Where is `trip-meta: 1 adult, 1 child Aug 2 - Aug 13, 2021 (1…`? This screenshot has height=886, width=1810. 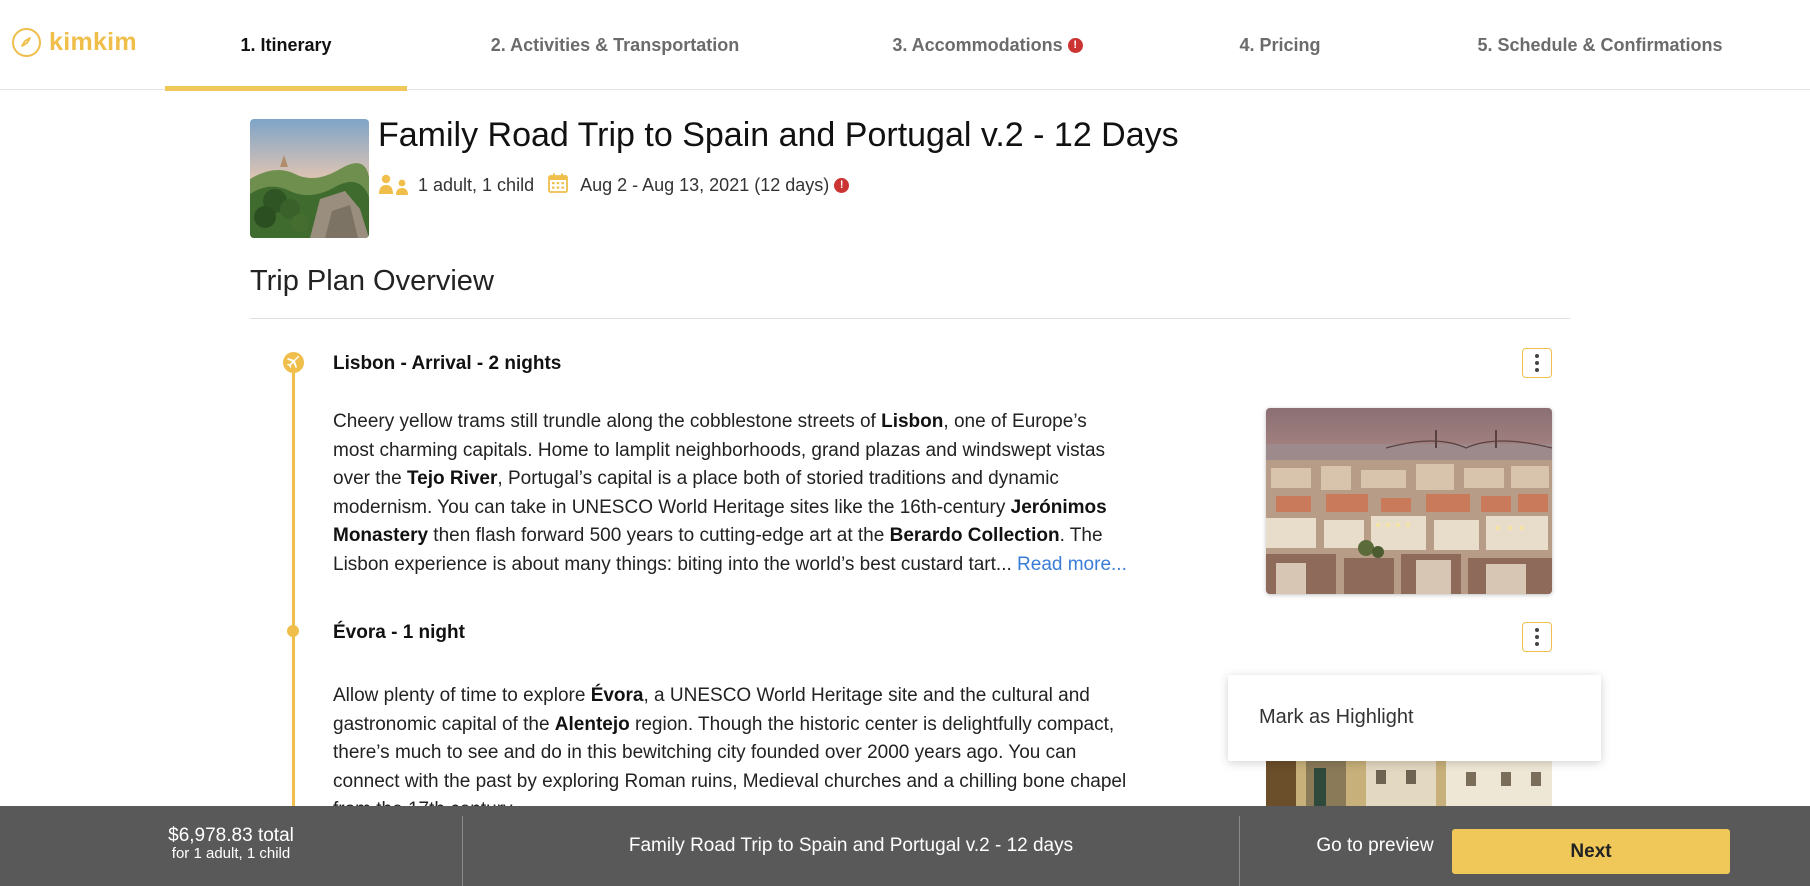 trip-meta: 1 adult, 1 child Aug 2 - Aug 13, 2021 (1… is located at coordinates (614, 185).